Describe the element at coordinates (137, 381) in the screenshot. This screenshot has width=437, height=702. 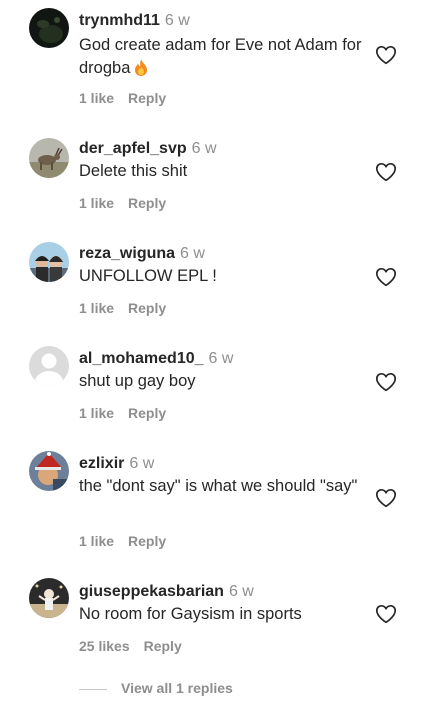
I see `comment-body: shut up gay boy` at that location.